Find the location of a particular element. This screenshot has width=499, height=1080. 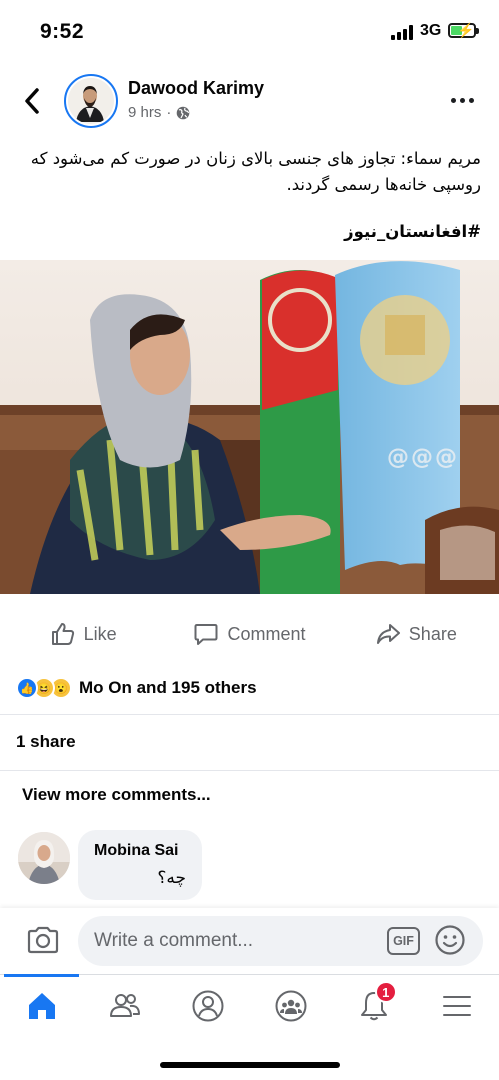

like-icon is located at coordinates (62, 634).